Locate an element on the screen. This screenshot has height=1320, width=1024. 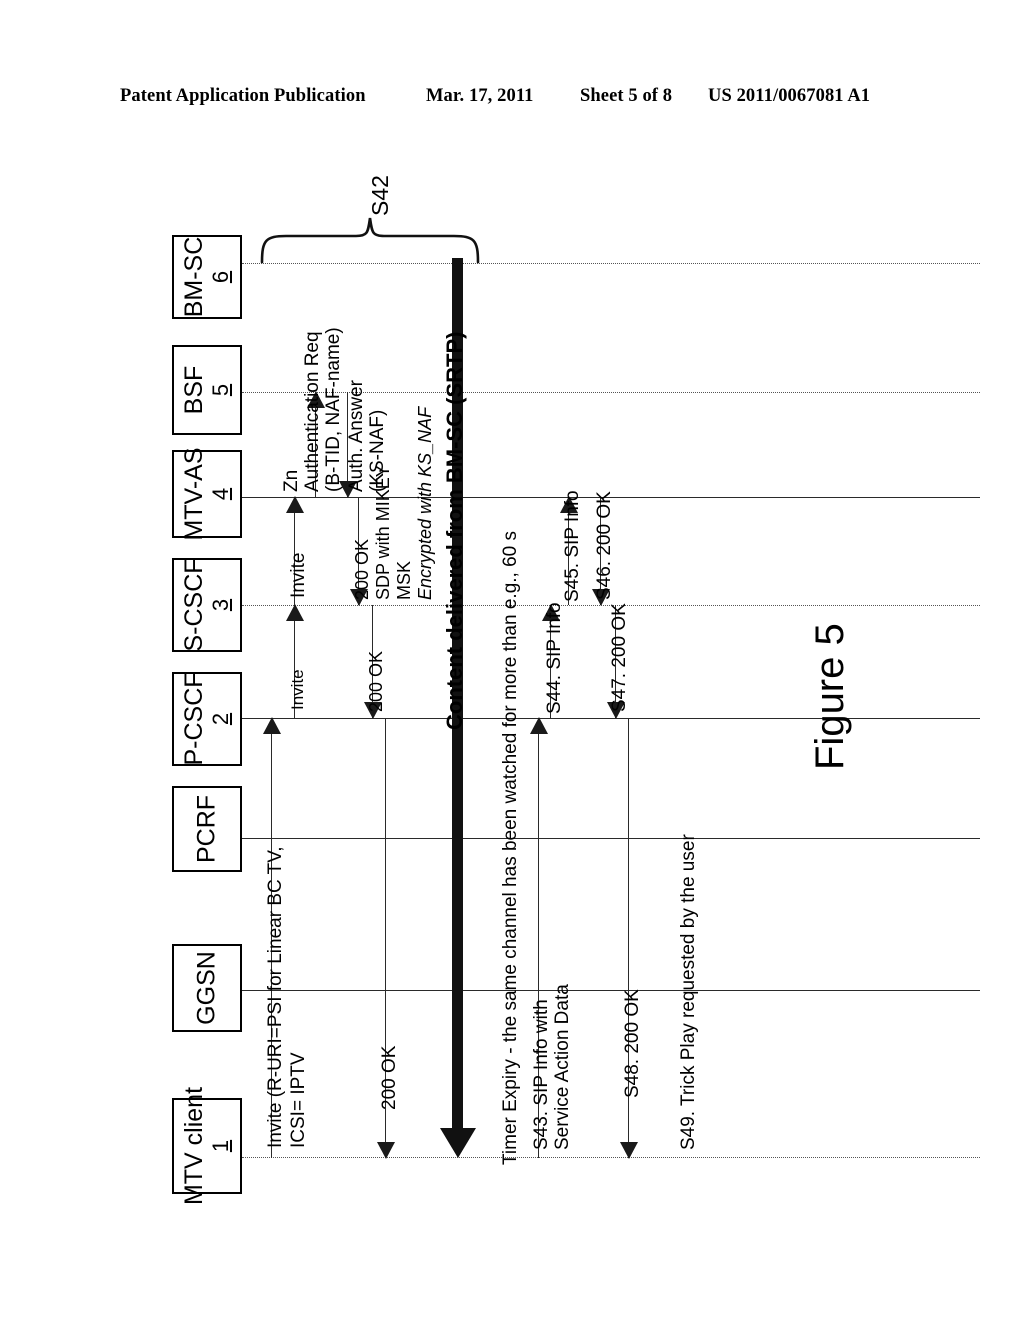
participant-ref-mtv-as: 4 is located at coordinates (220, 494).